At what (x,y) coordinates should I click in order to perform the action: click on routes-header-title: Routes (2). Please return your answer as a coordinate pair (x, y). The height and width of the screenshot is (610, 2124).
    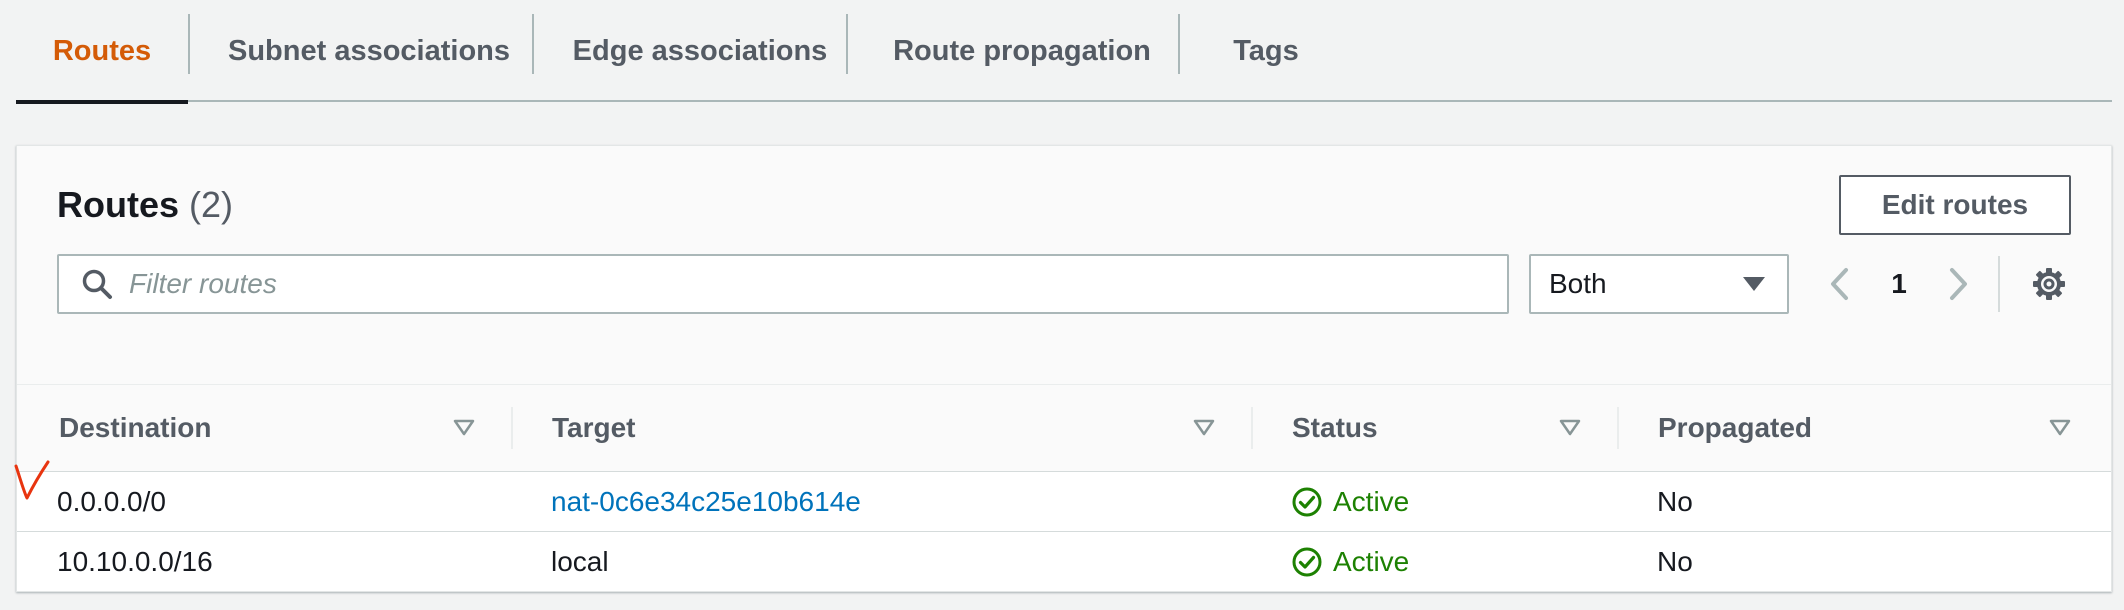
    Looking at the image, I should click on (145, 205).